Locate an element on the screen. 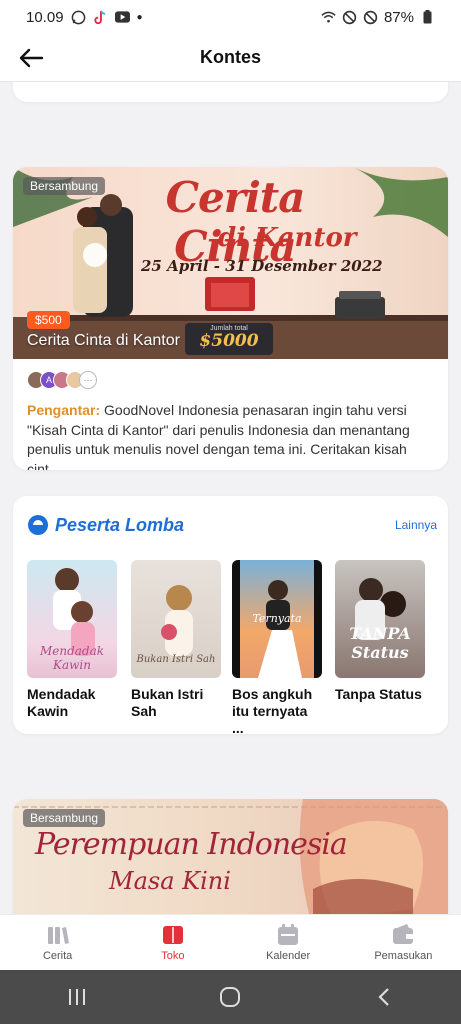  back-button is located at coordinates (31, 58).